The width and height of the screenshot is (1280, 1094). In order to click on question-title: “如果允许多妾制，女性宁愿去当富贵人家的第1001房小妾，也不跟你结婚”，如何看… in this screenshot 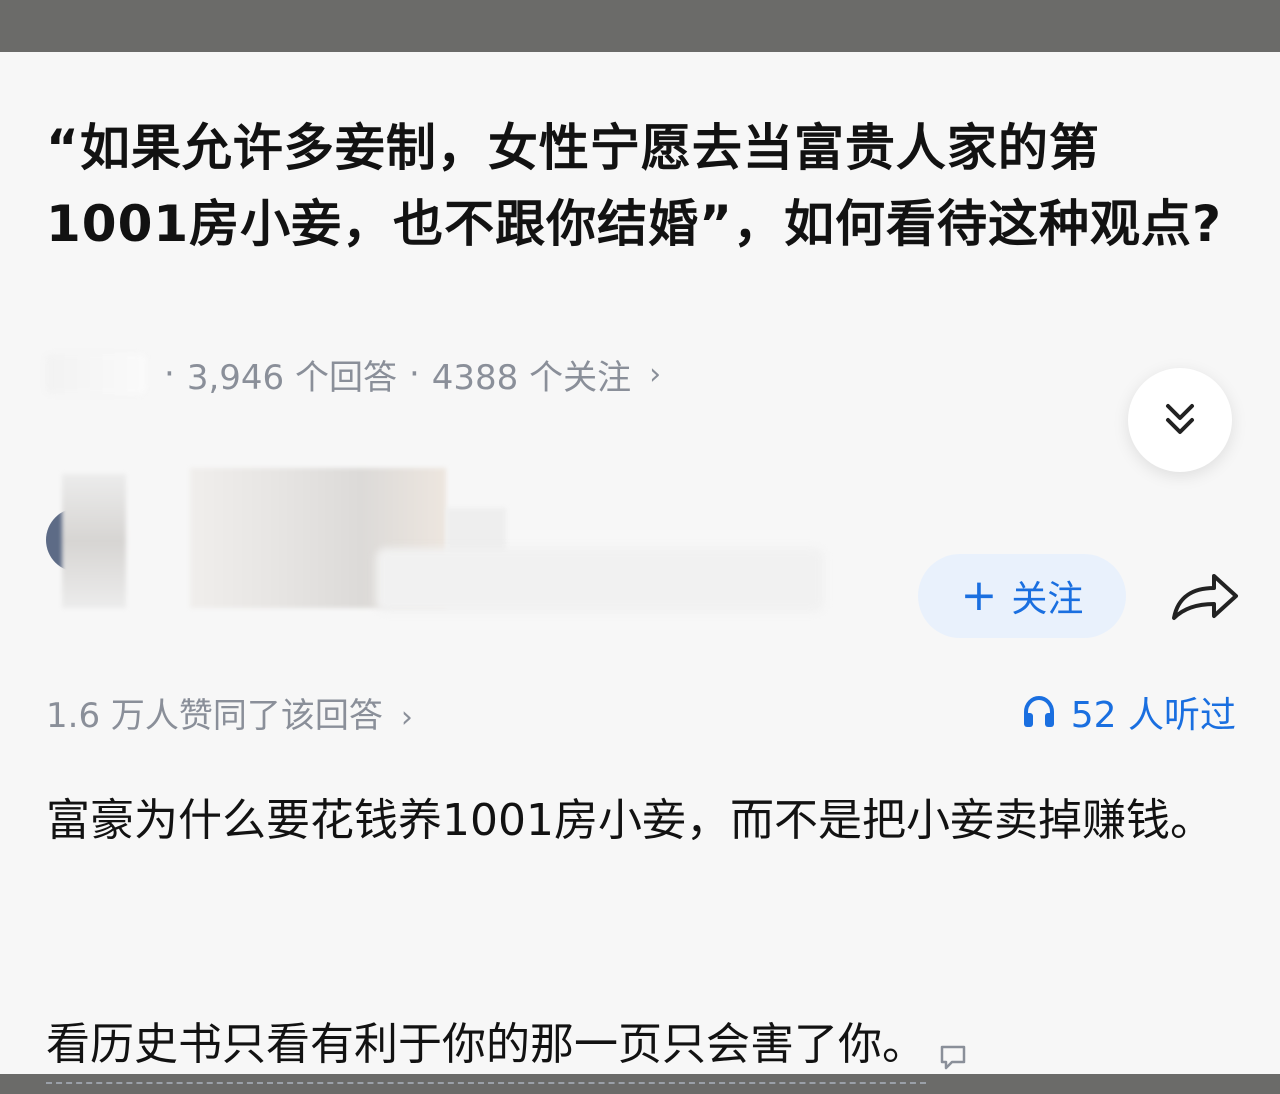, I will do `click(641, 186)`.